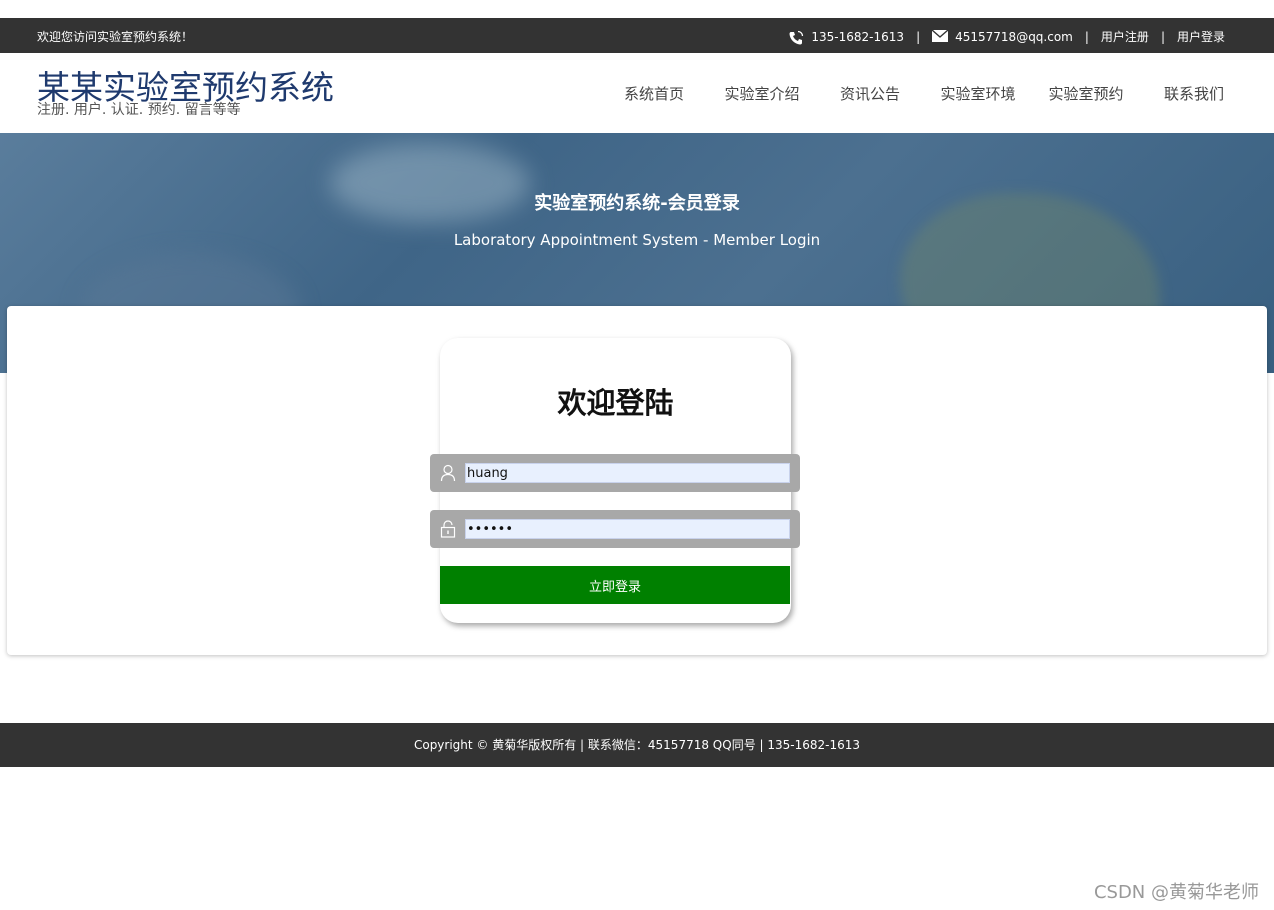  Describe the element at coordinates (858, 36) in the screenshot. I see `phone-number: 135-1682-1613` at that location.